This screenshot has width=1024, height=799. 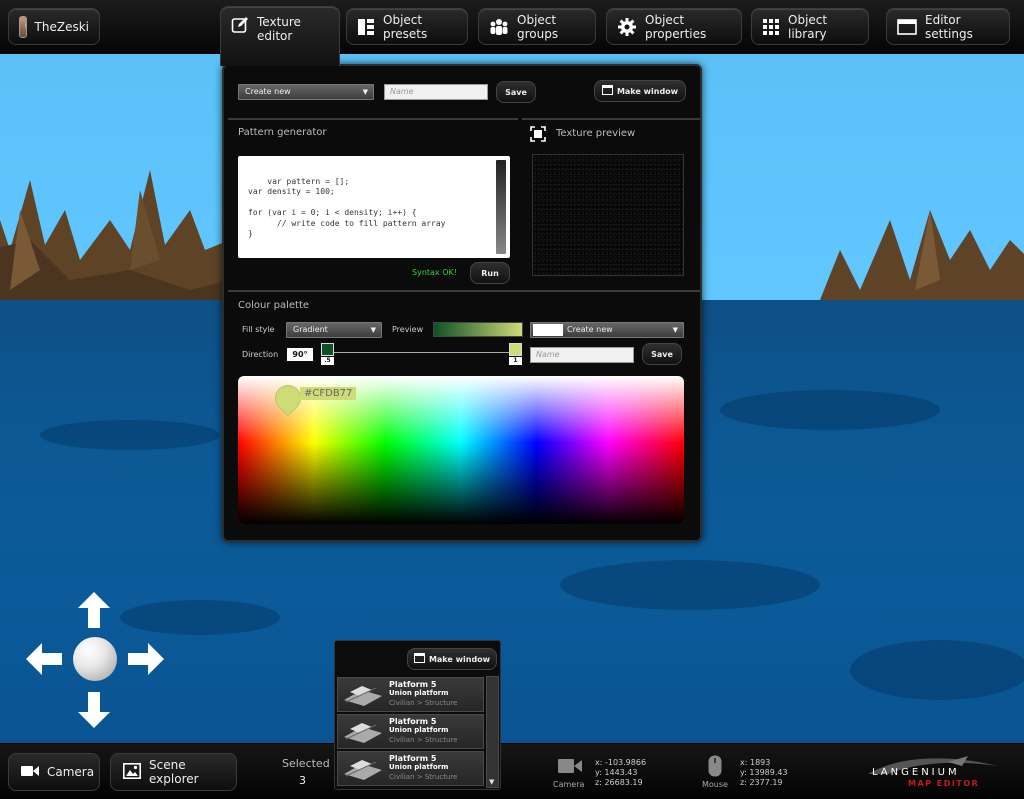 What do you see at coordinates (616, 772) in the screenshot?
I see `camera-y: y: 1443.43` at bounding box center [616, 772].